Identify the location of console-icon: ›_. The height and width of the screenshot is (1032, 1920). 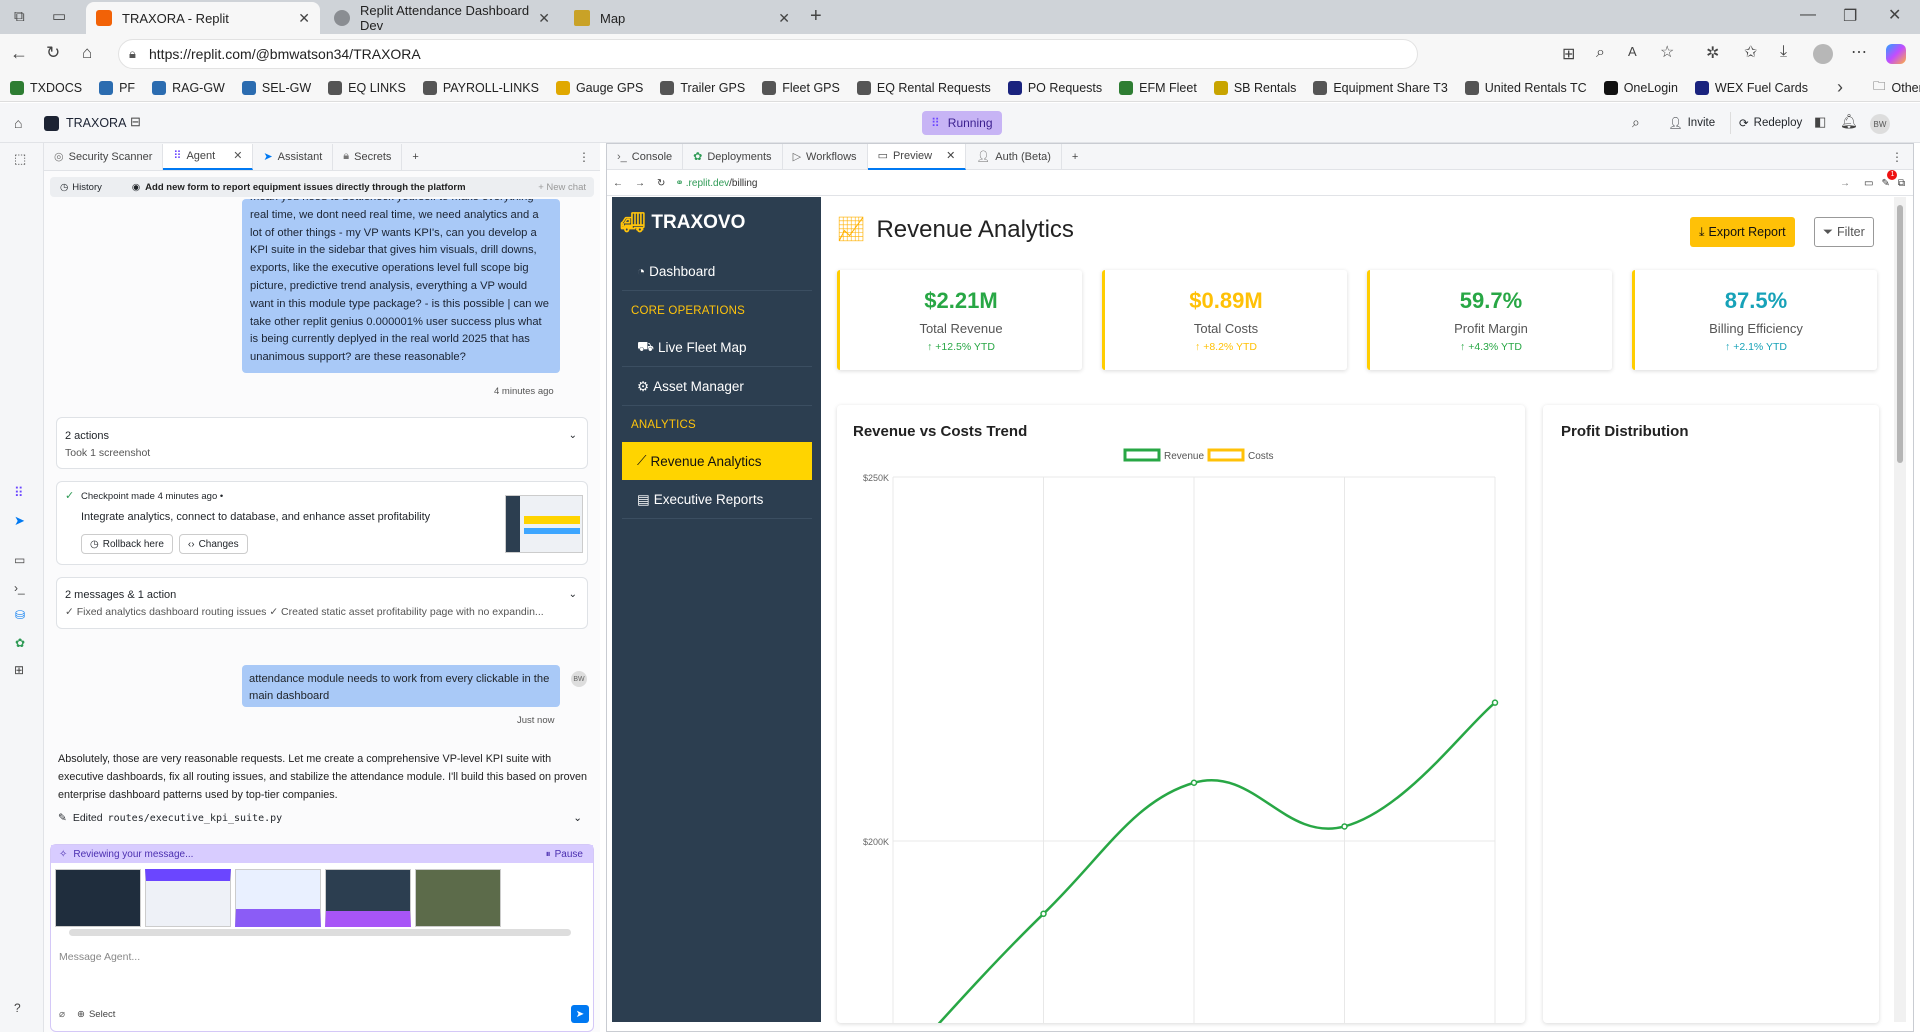
(19, 588).